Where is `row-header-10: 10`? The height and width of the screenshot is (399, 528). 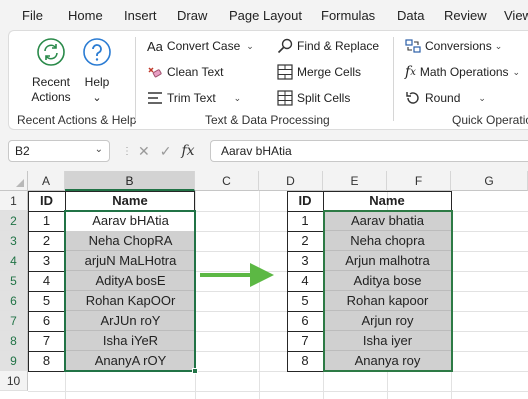 row-header-10: 10 is located at coordinates (14, 381).